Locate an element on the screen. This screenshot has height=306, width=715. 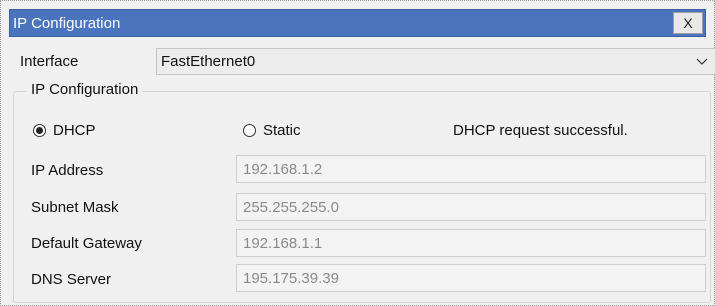
radio-unchecked-icon is located at coordinates (249, 130).